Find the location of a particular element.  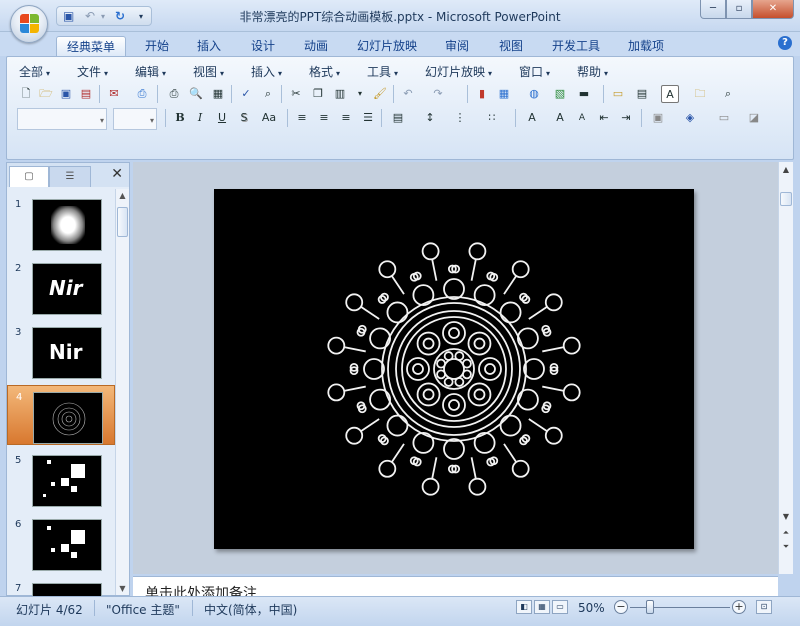

save-icon: ▣ is located at coordinates (66, 94).